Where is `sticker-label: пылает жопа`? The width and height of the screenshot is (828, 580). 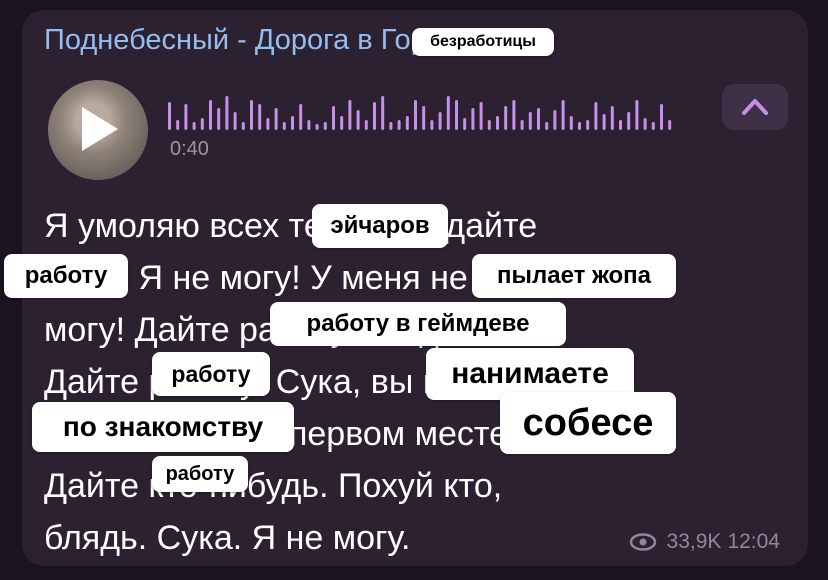 sticker-label: пылает жопа is located at coordinates (574, 276).